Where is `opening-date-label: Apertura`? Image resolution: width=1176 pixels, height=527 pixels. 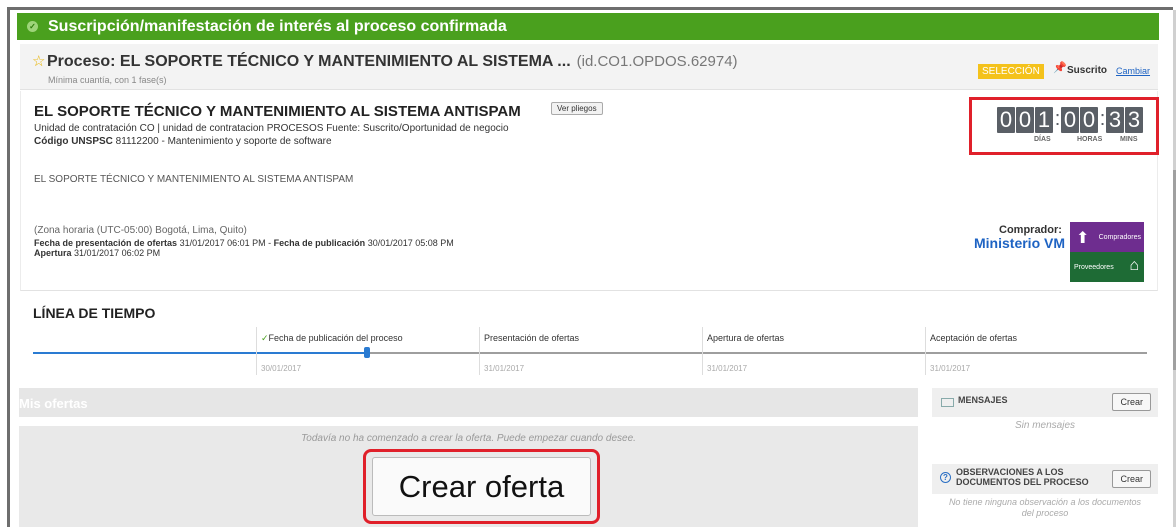
opening-date-label: Apertura is located at coordinates (53, 253).